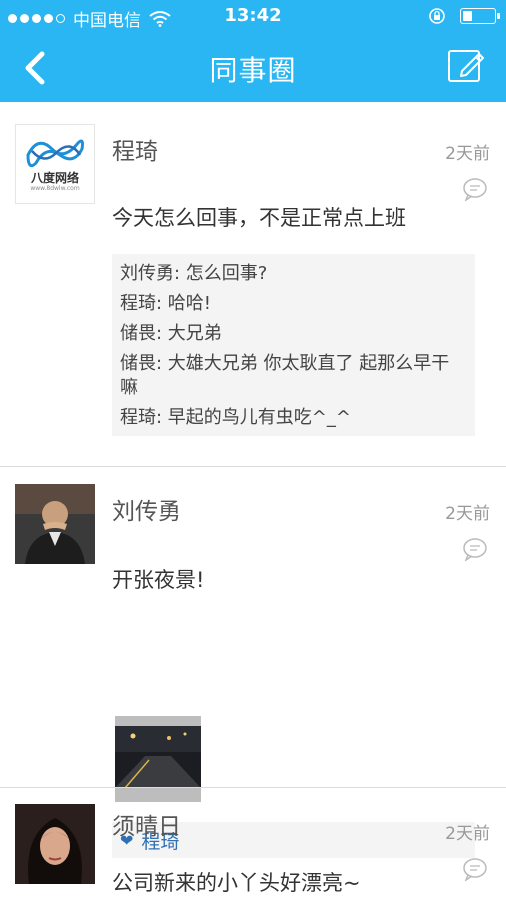 The height and width of the screenshot is (900, 506). Describe the element at coordinates (146, 509) in the screenshot. I see `post-author: 刘传勇` at that location.